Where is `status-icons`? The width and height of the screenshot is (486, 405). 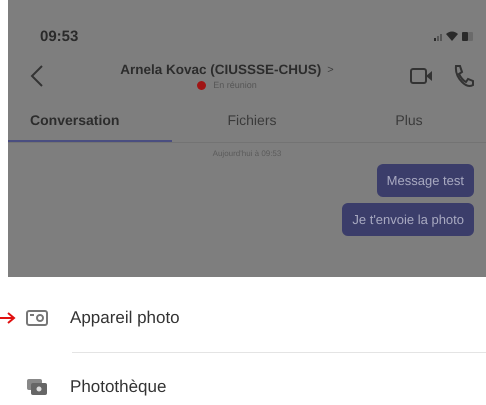 status-icons is located at coordinates (454, 36).